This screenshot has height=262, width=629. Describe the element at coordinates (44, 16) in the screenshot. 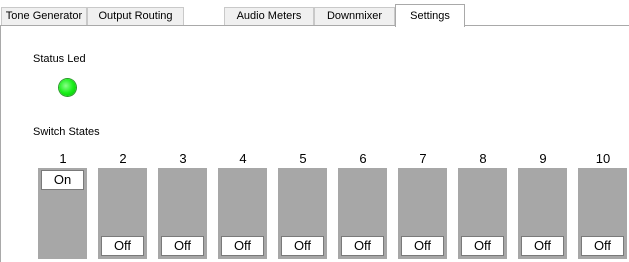

I see `tab-tone-generator: Tone Generator` at that location.